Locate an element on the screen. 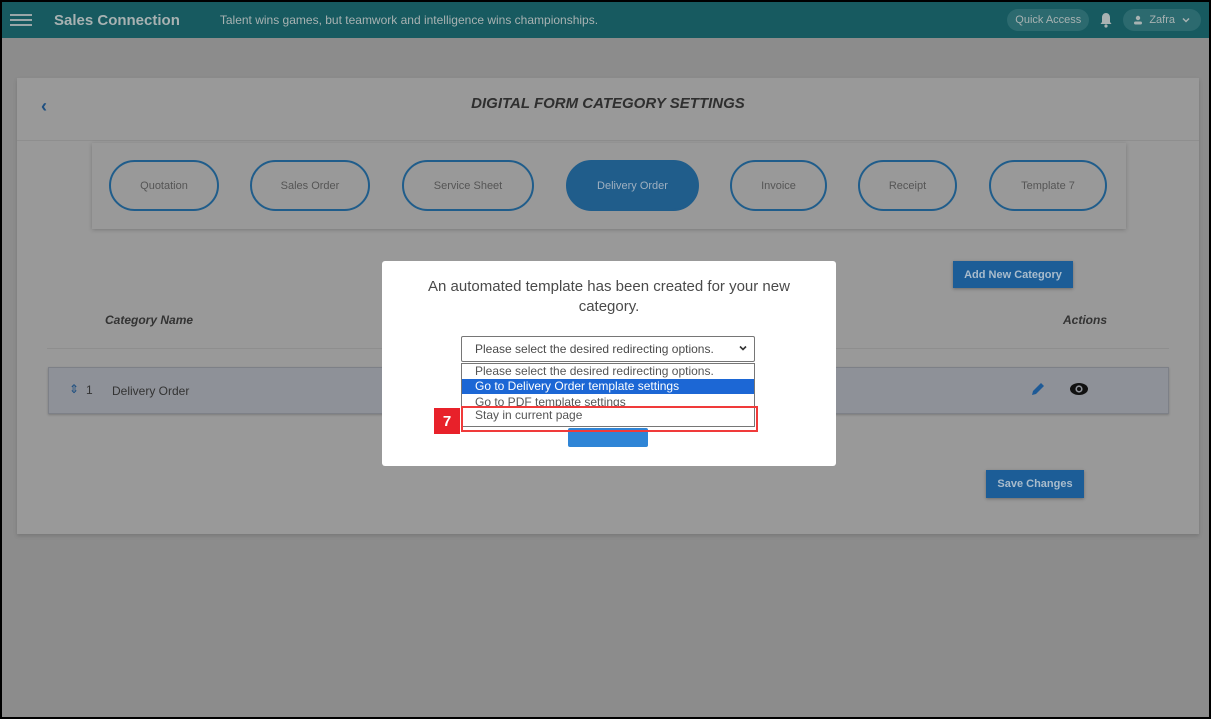  user-icon is located at coordinates (1138, 20).